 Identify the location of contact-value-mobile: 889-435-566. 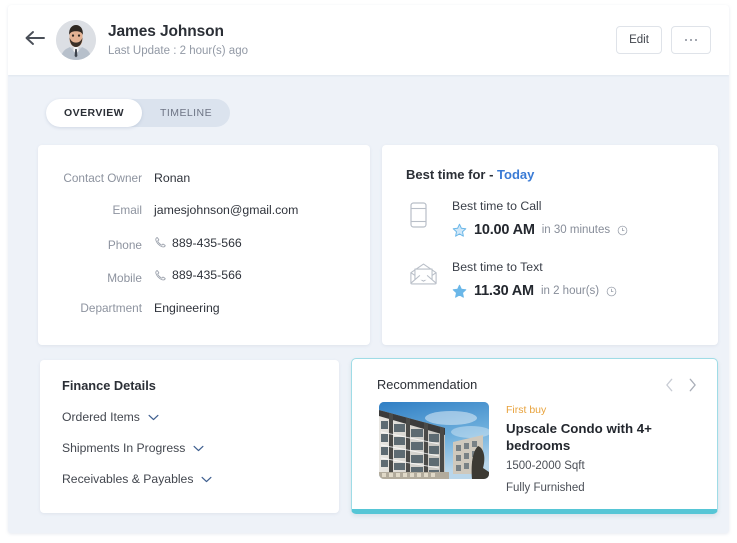
(198, 275).